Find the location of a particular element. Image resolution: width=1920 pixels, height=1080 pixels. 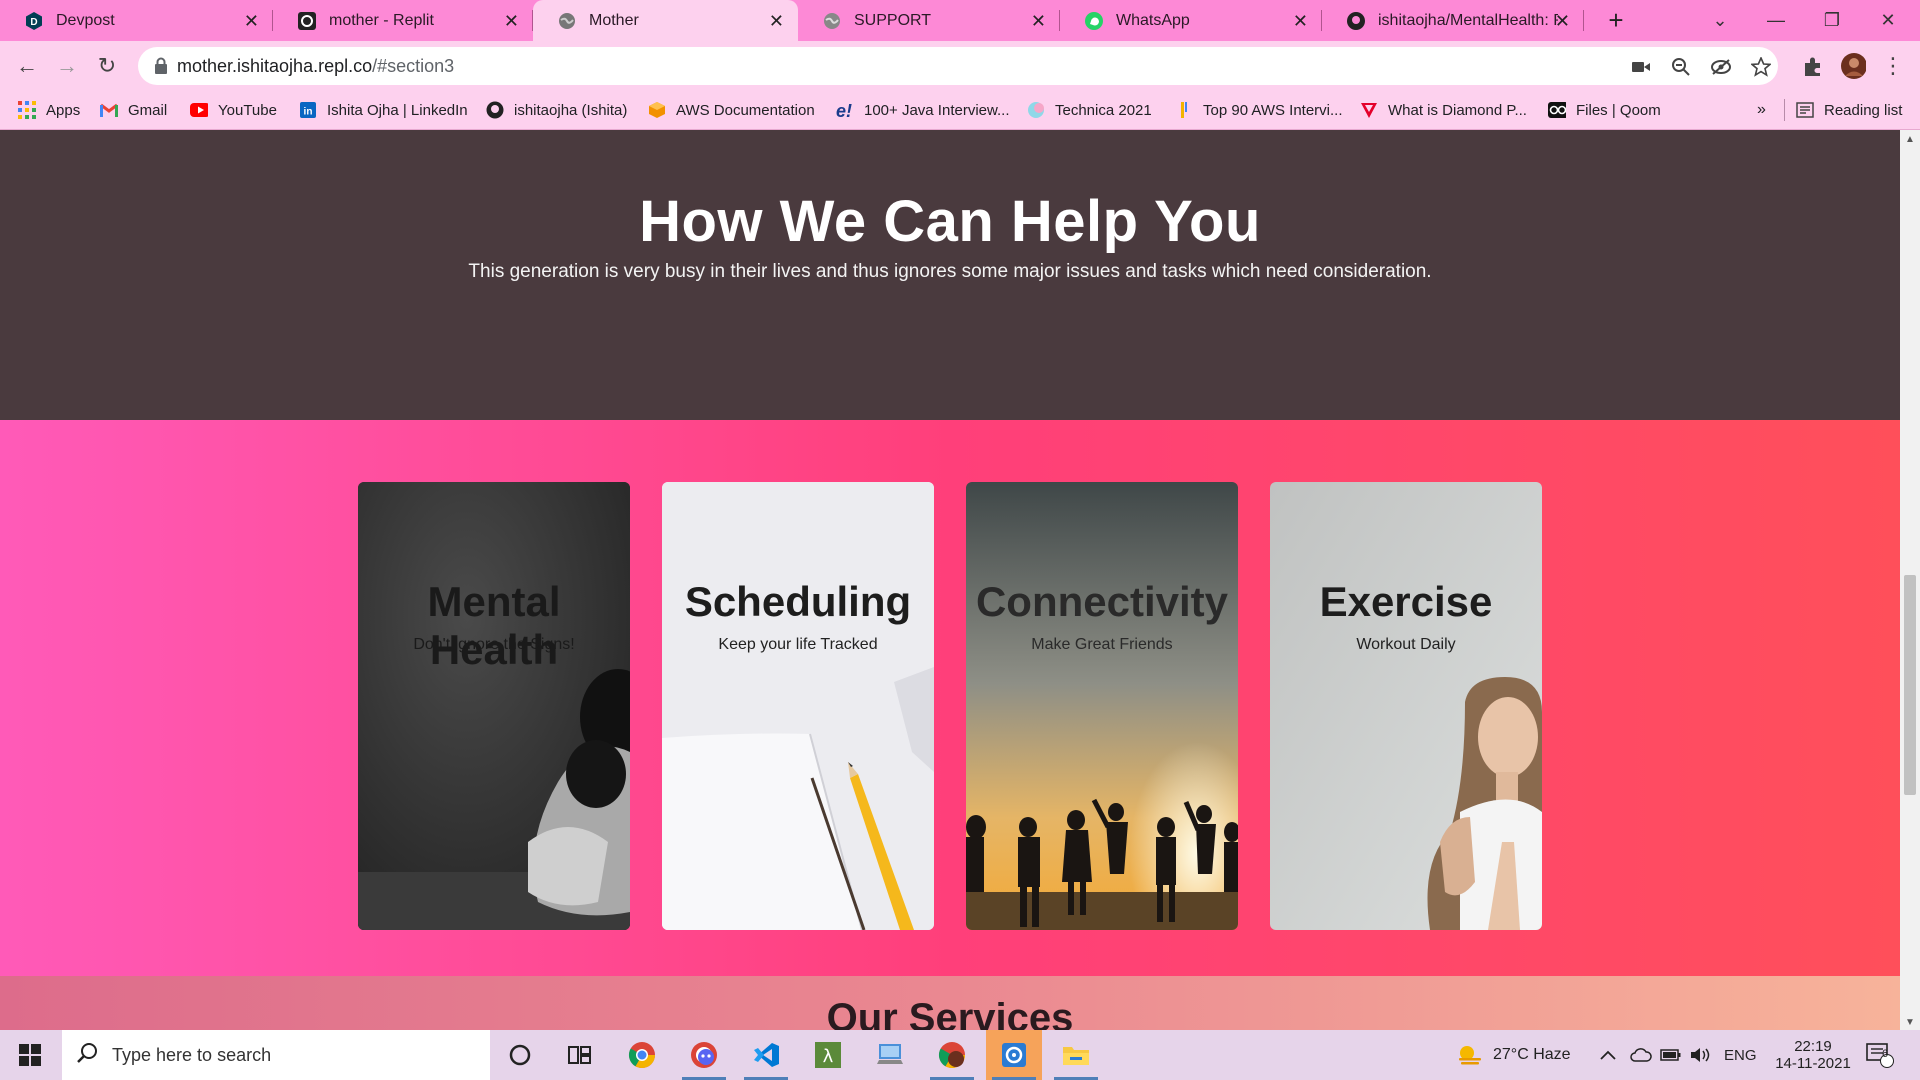

extensions-puzzle-icon is located at coordinates (1813, 66).